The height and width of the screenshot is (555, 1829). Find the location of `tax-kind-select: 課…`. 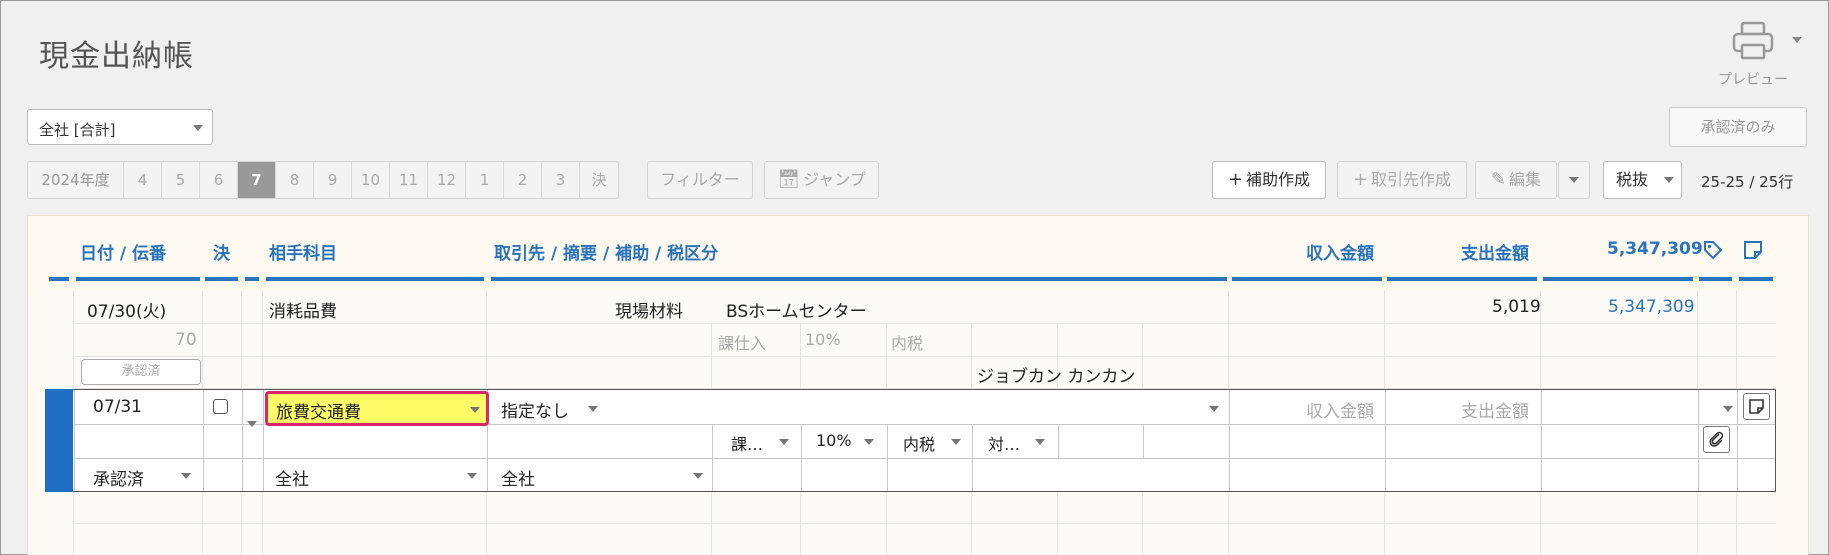

tax-kind-select: 課… is located at coordinates (747, 443).